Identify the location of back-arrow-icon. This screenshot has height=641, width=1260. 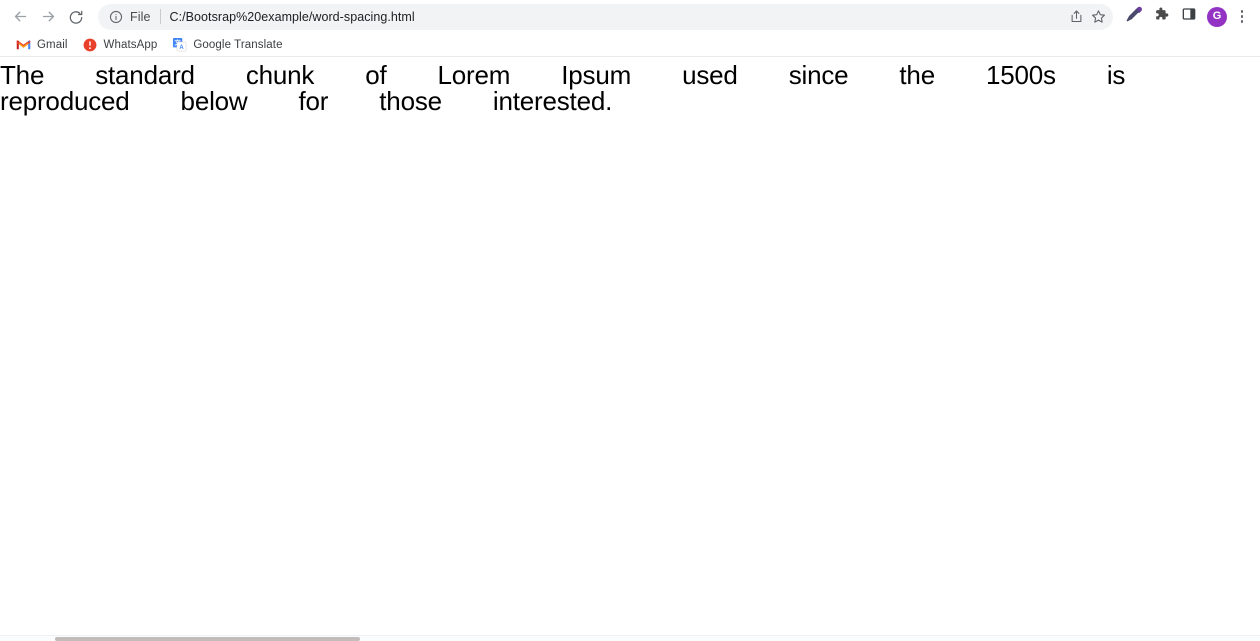
(20, 16).